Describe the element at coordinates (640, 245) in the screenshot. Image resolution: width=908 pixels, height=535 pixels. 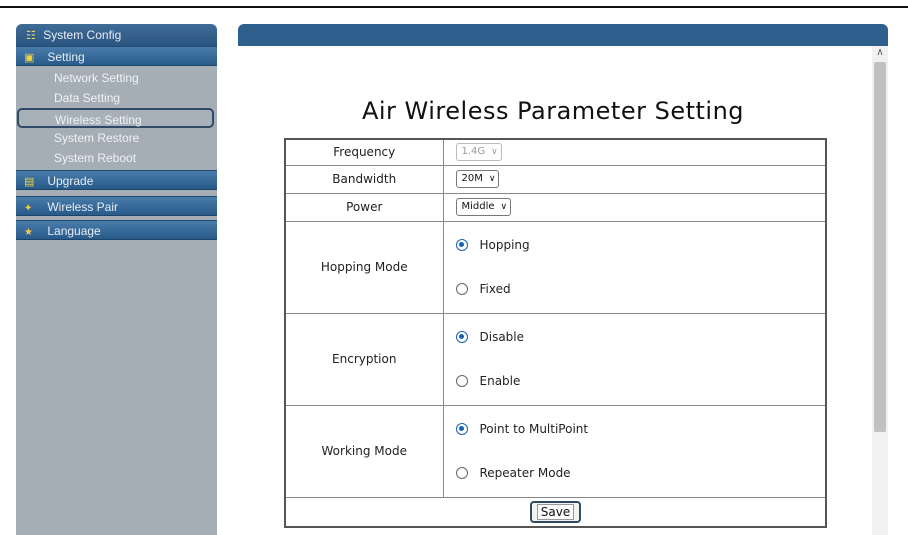
I see `hopping-radio: Hopping` at that location.